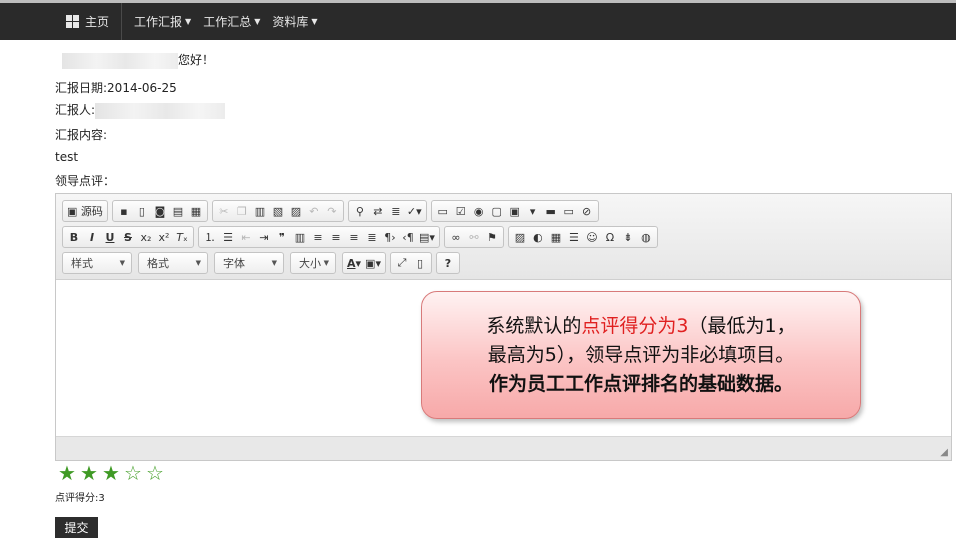 Image resolution: width=956 pixels, height=541 pixels. I want to click on maximize-icon: ⤢, so click(402, 263).